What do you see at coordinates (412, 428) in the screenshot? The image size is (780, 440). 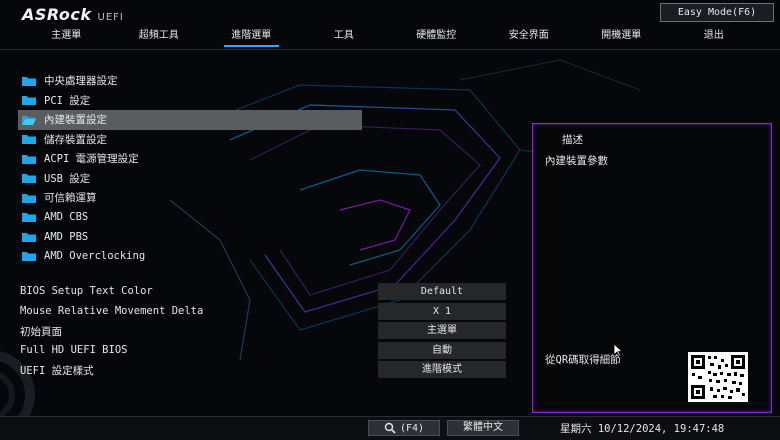 I see `search-shortcut-label: (F4)` at bounding box center [412, 428].